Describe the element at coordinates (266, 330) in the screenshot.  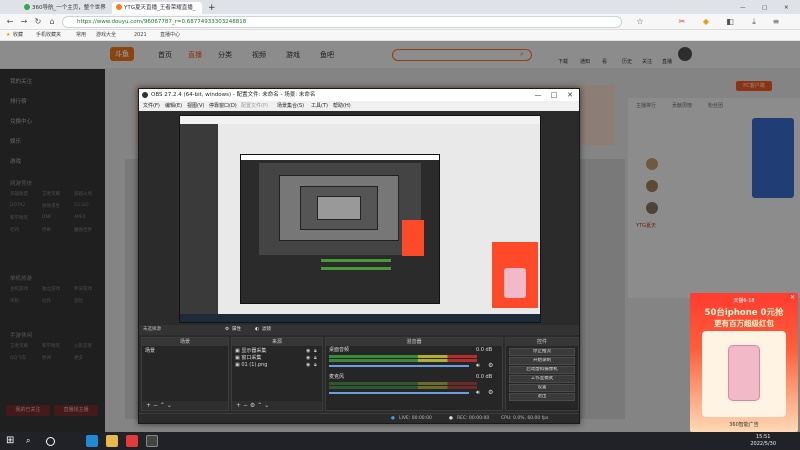
I see `filters-button: 滤镜` at that location.